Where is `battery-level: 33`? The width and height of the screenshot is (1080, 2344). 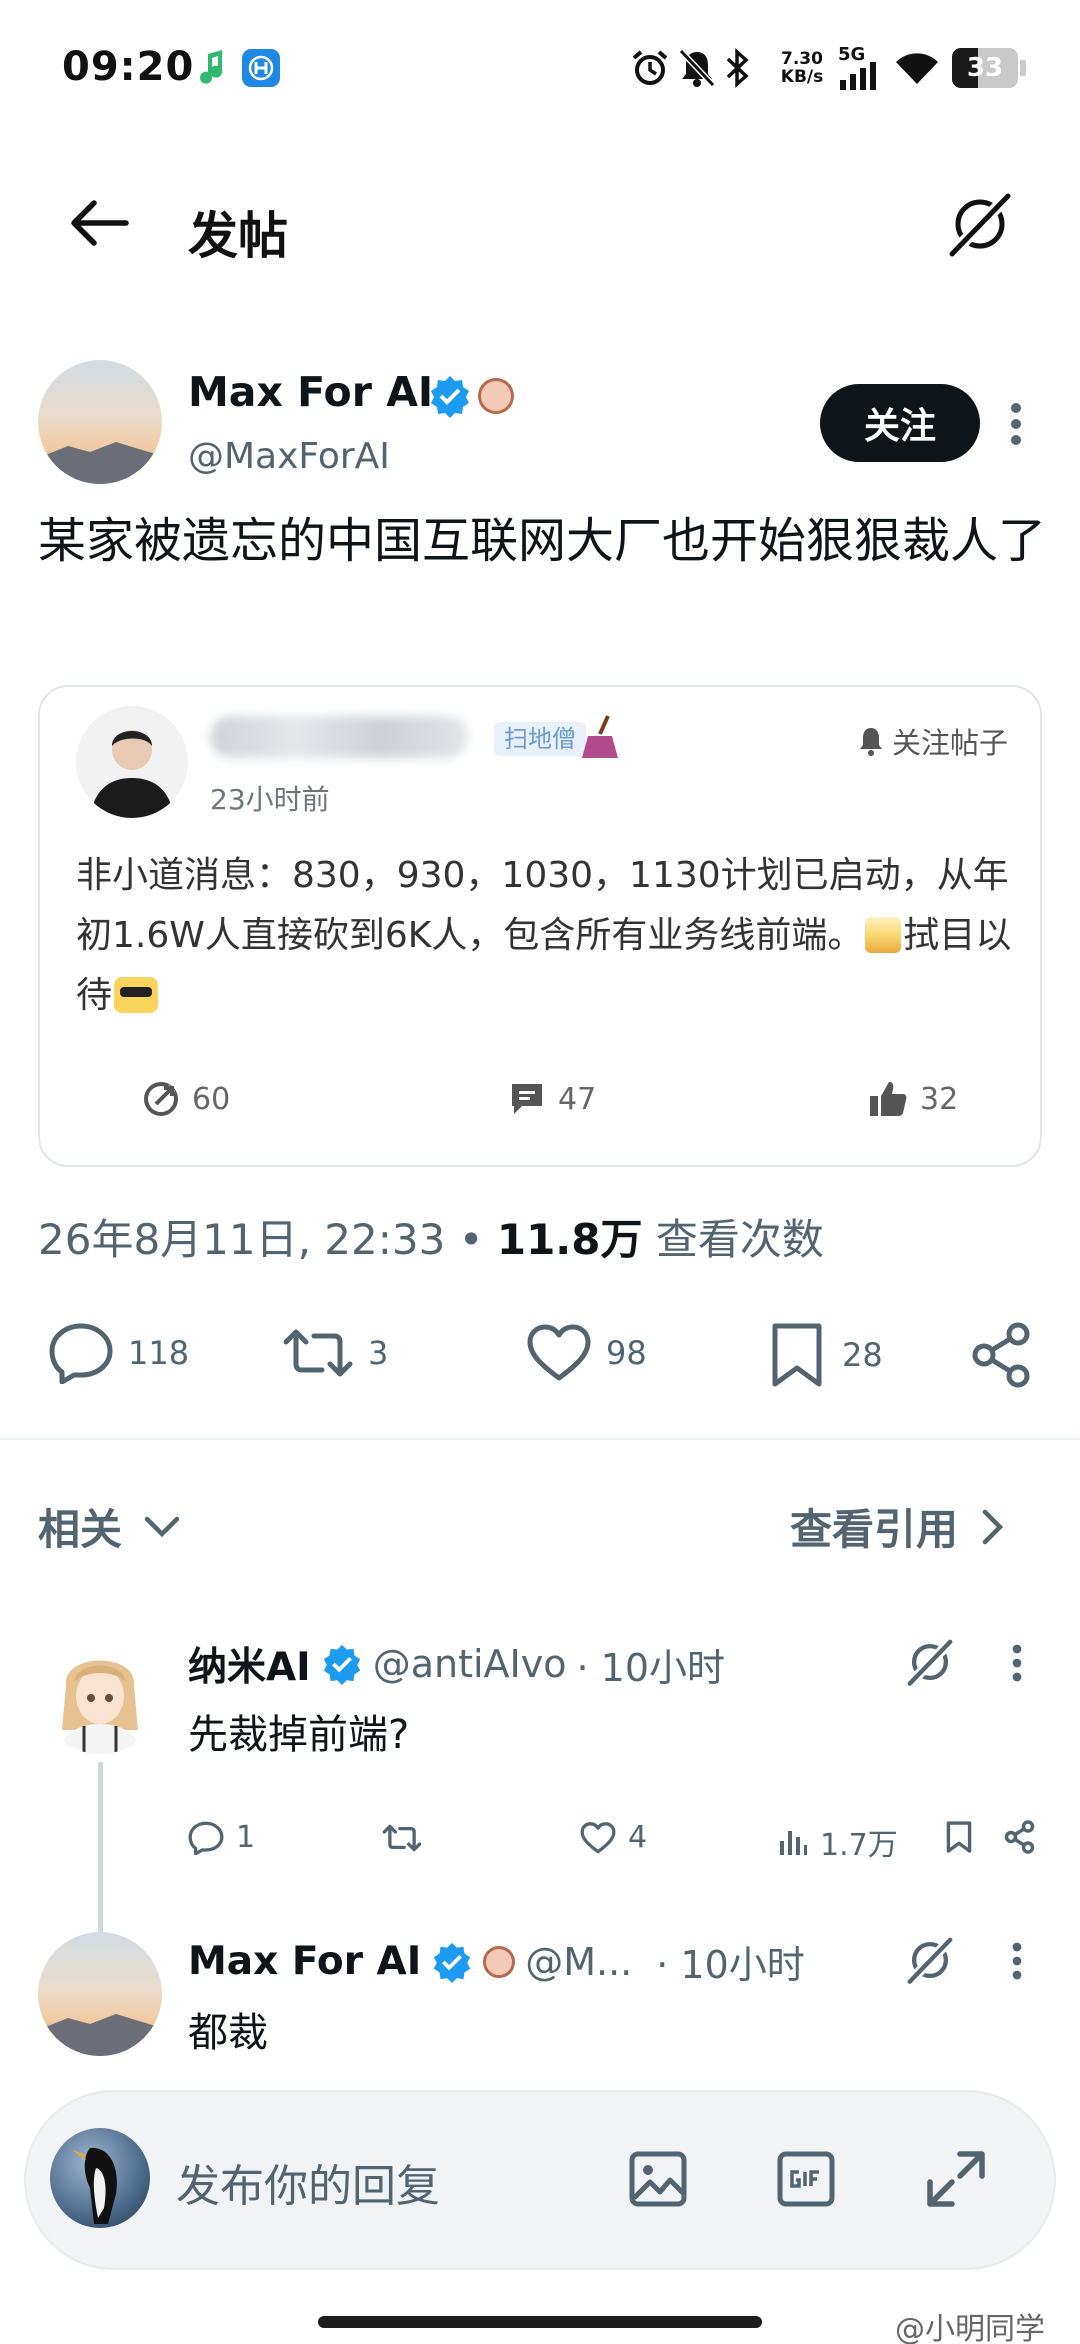 battery-level: 33 is located at coordinates (985, 68).